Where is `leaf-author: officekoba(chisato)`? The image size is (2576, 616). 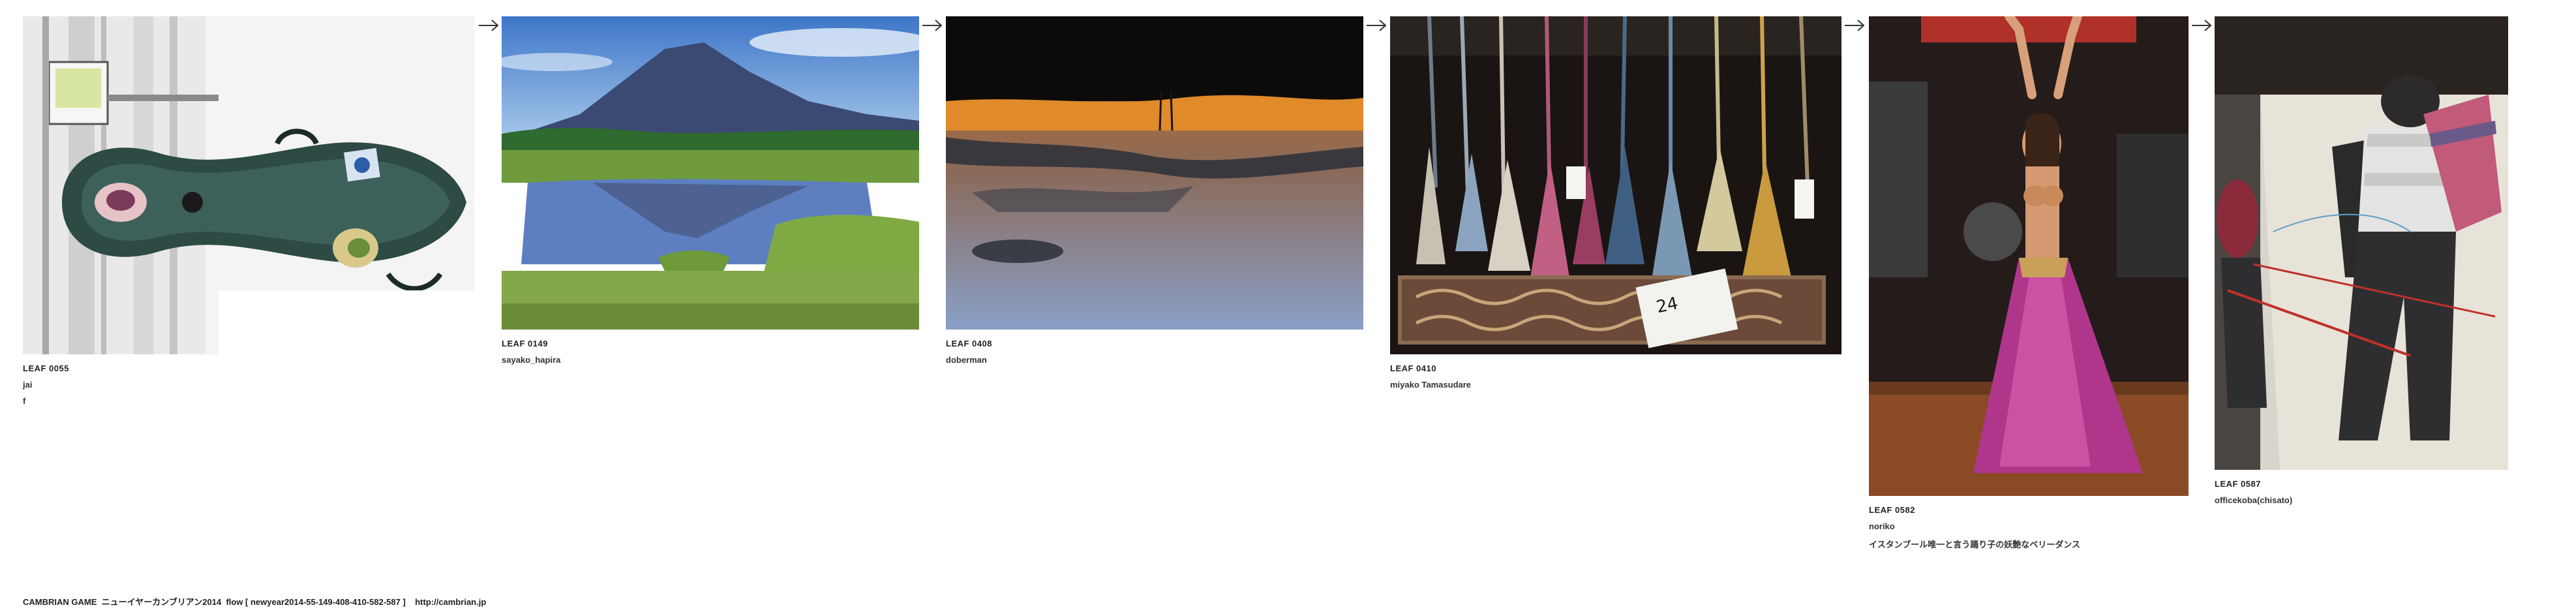
leaf-author: officekoba(chisato) is located at coordinates (2361, 500).